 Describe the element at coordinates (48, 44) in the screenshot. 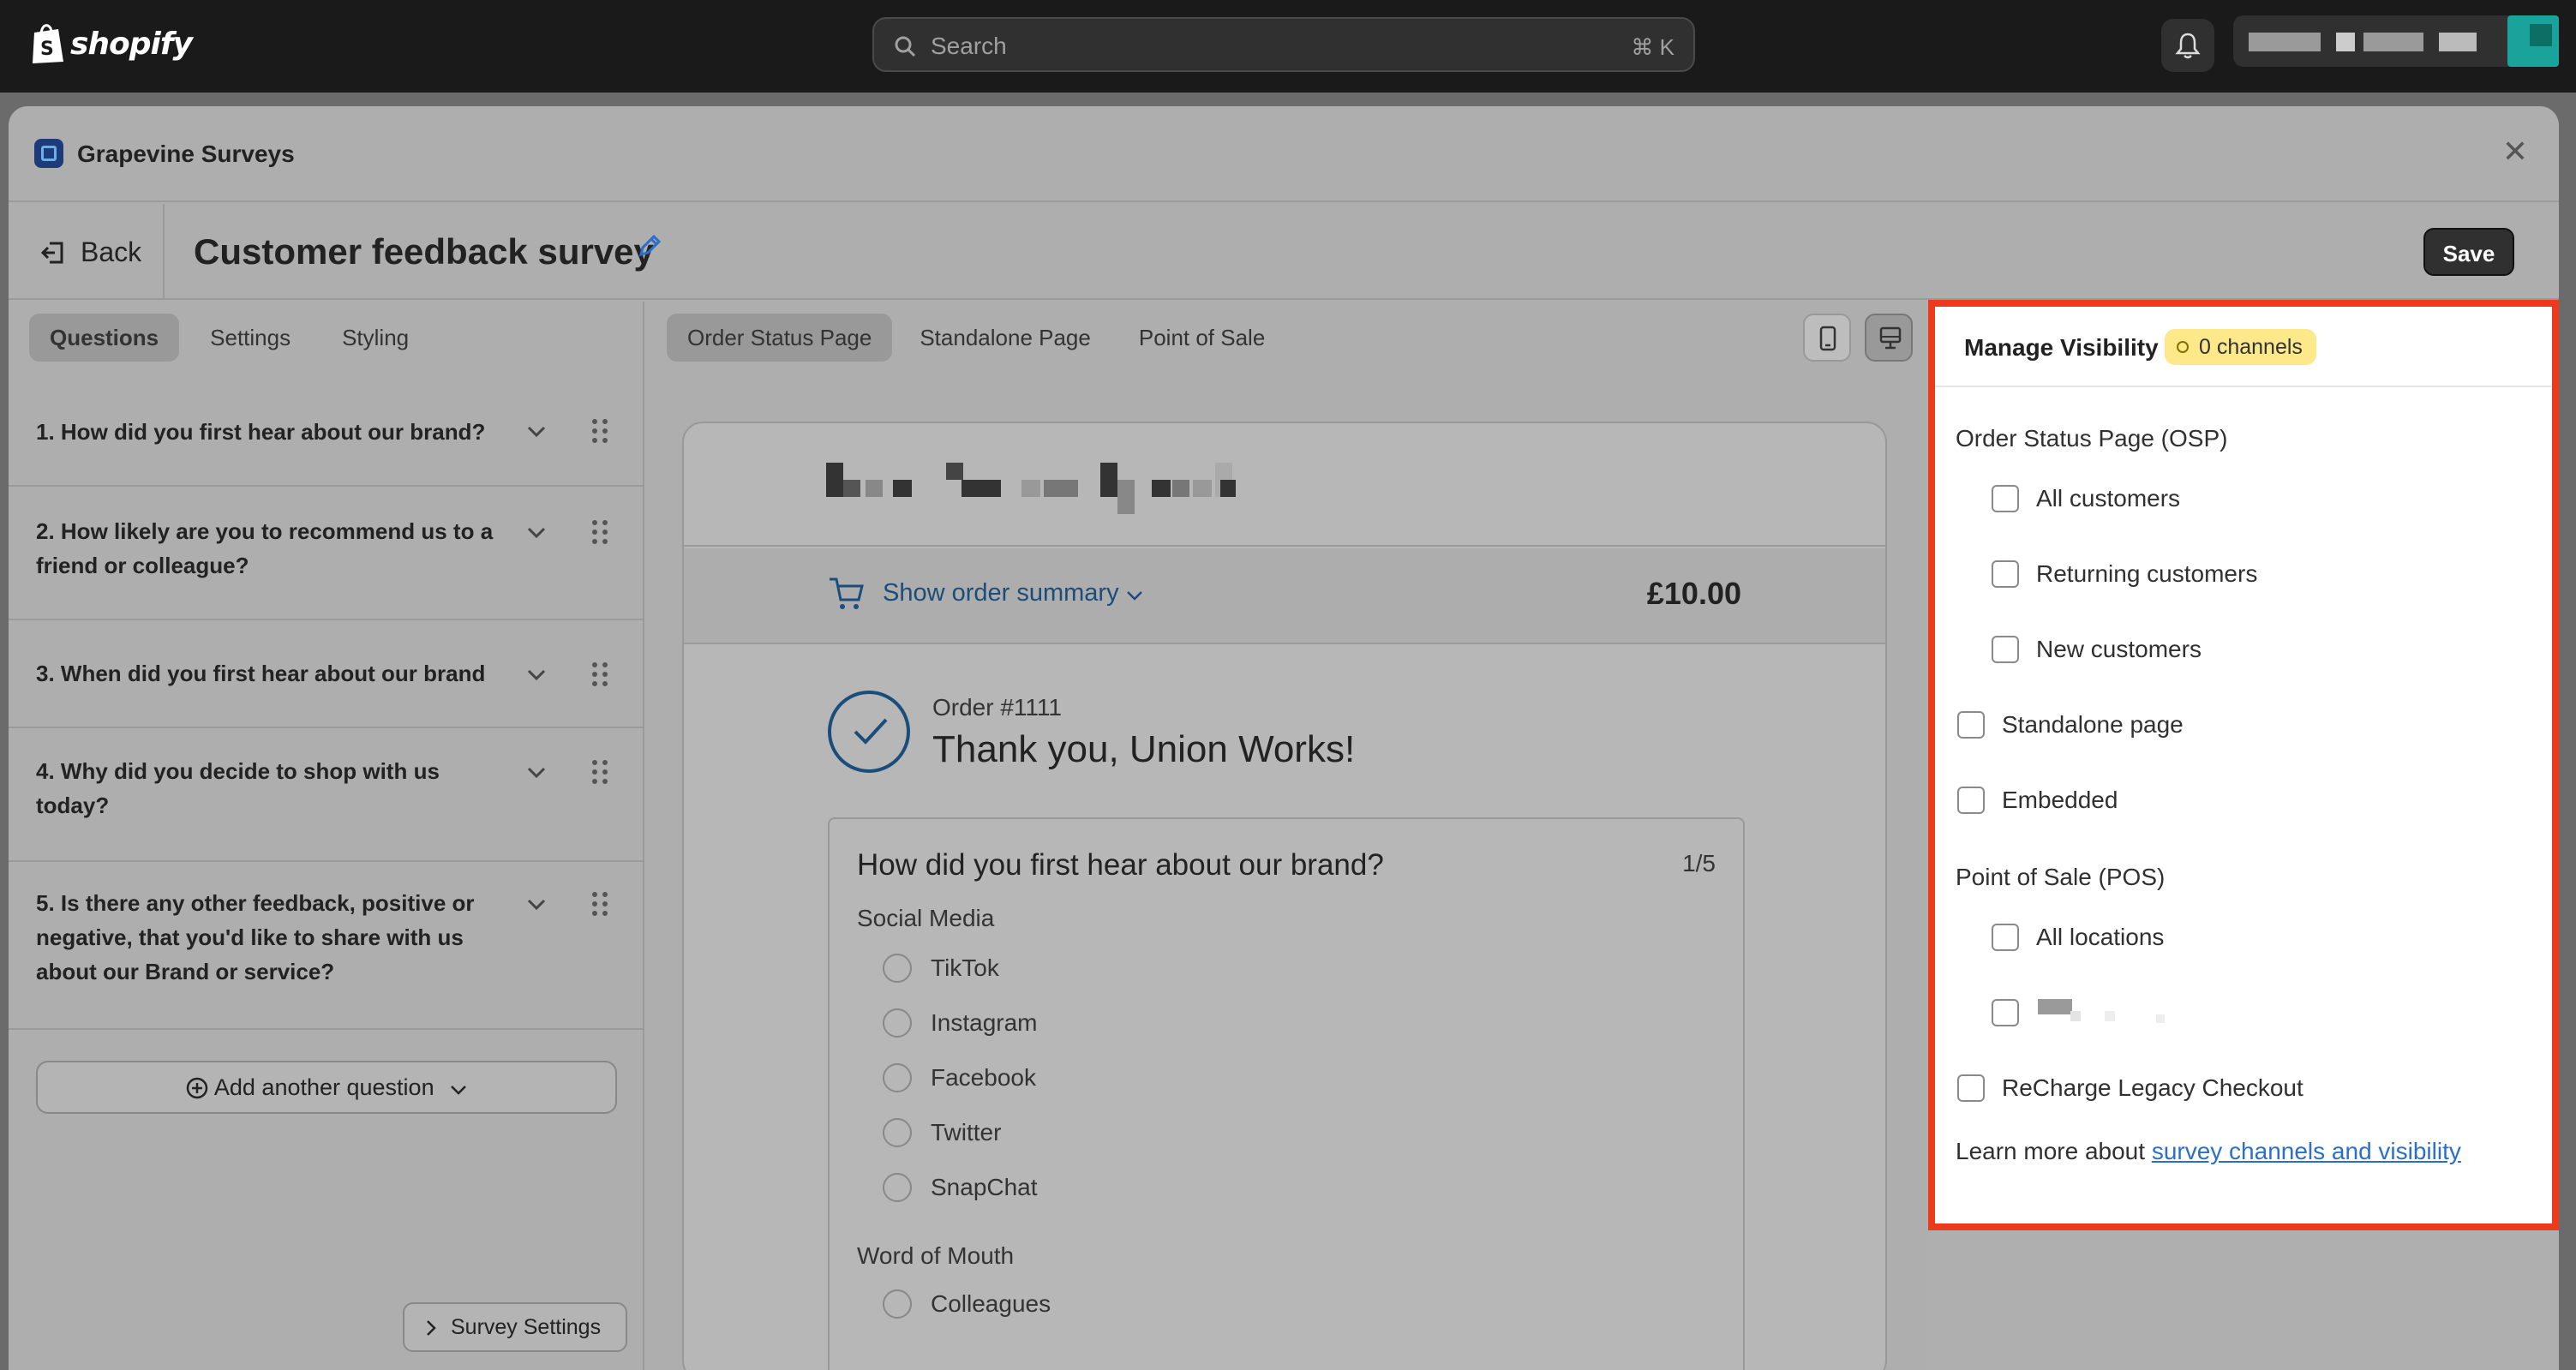

I see `shopify-bag-icon: S` at that location.